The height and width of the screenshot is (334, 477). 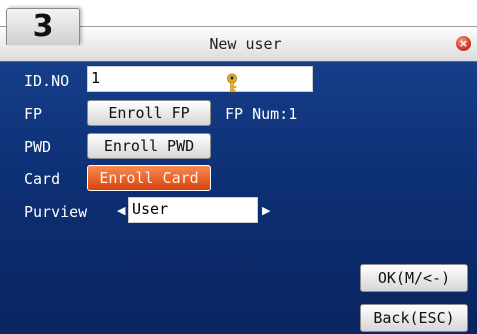 I want to click on chevron-left-icon: ◀, so click(x=121, y=211).